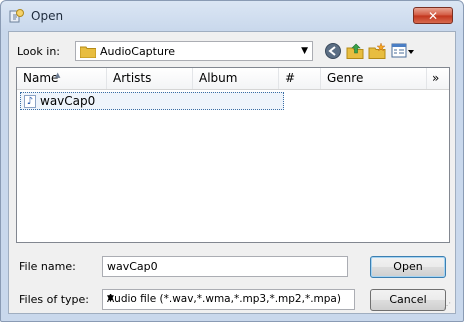 Image resolution: width=464 pixels, height=322 pixels. Describe the element at coordinates (355, 51) in the screenshot. I see `up-folder-icon` at that location.